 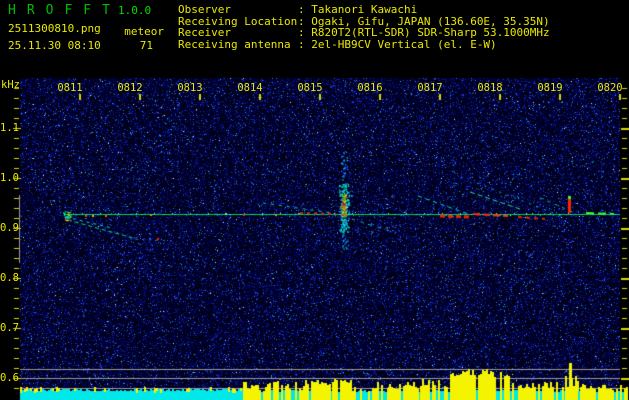 What do you see at coordinates (9, 378) in the screenshot?
I see `freq-tick-label: 0.6` at bounding box center [9, 378].